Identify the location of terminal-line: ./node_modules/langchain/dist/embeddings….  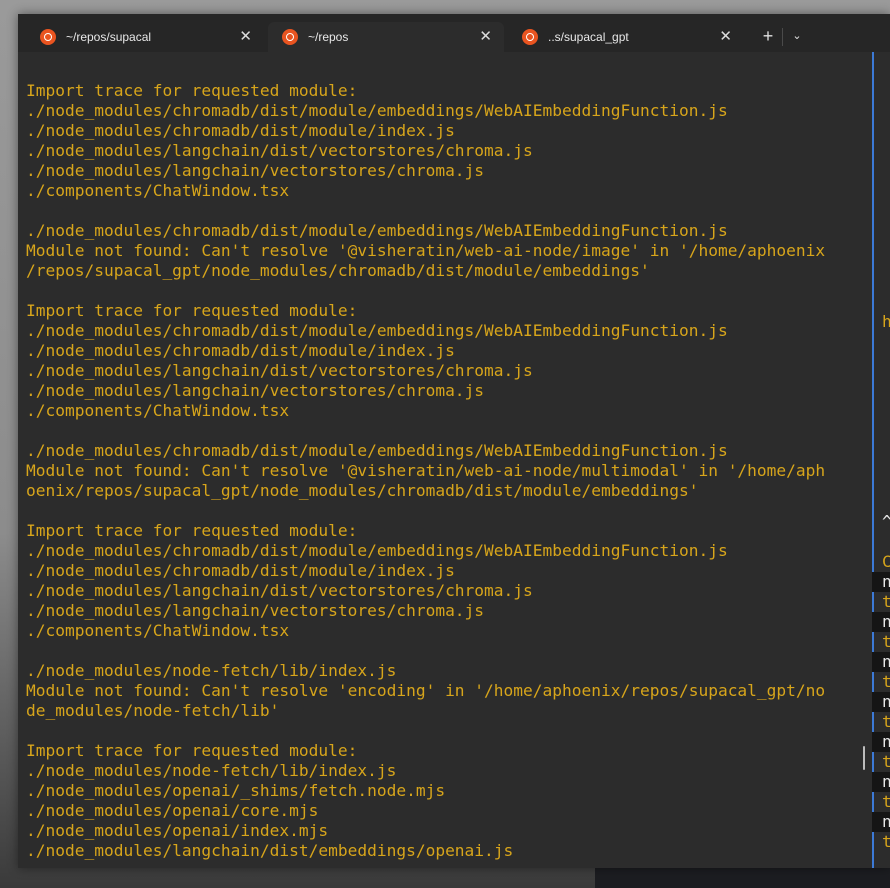
(270, 850).